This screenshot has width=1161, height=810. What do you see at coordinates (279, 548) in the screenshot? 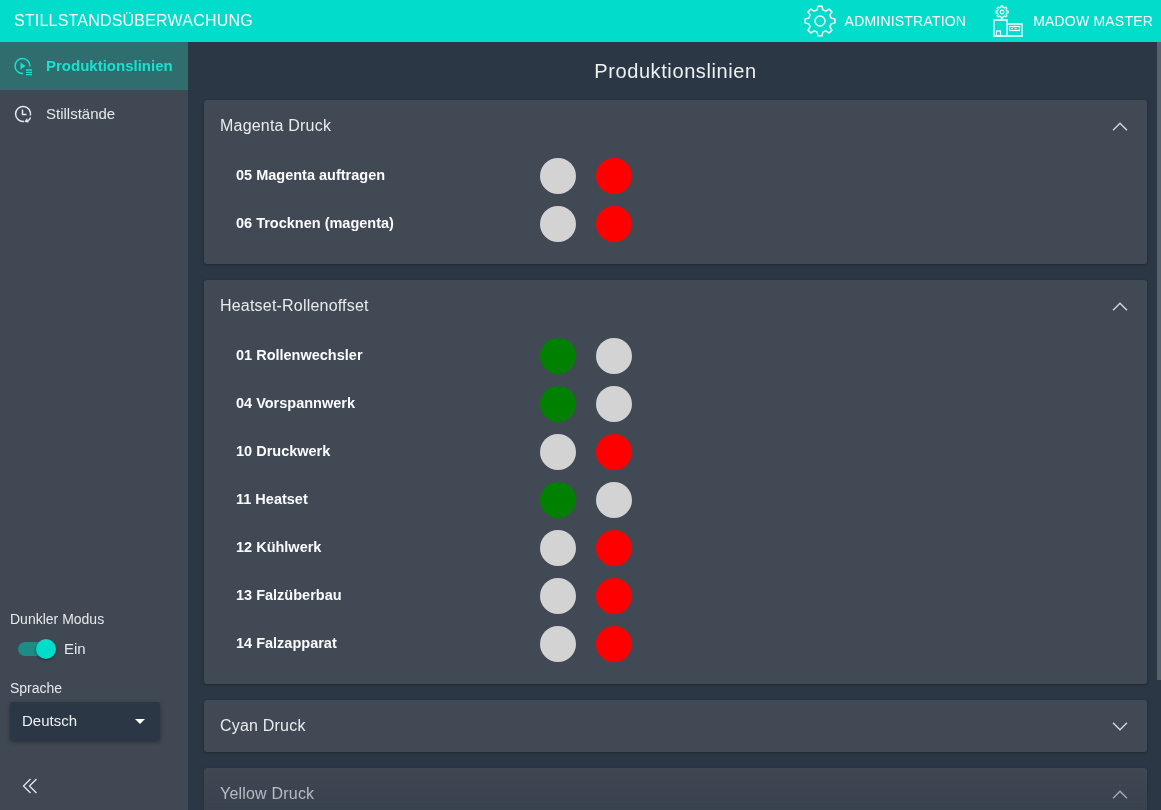
I see `station-name: 12 Kühlwerk` at bounding box center [279, 548].